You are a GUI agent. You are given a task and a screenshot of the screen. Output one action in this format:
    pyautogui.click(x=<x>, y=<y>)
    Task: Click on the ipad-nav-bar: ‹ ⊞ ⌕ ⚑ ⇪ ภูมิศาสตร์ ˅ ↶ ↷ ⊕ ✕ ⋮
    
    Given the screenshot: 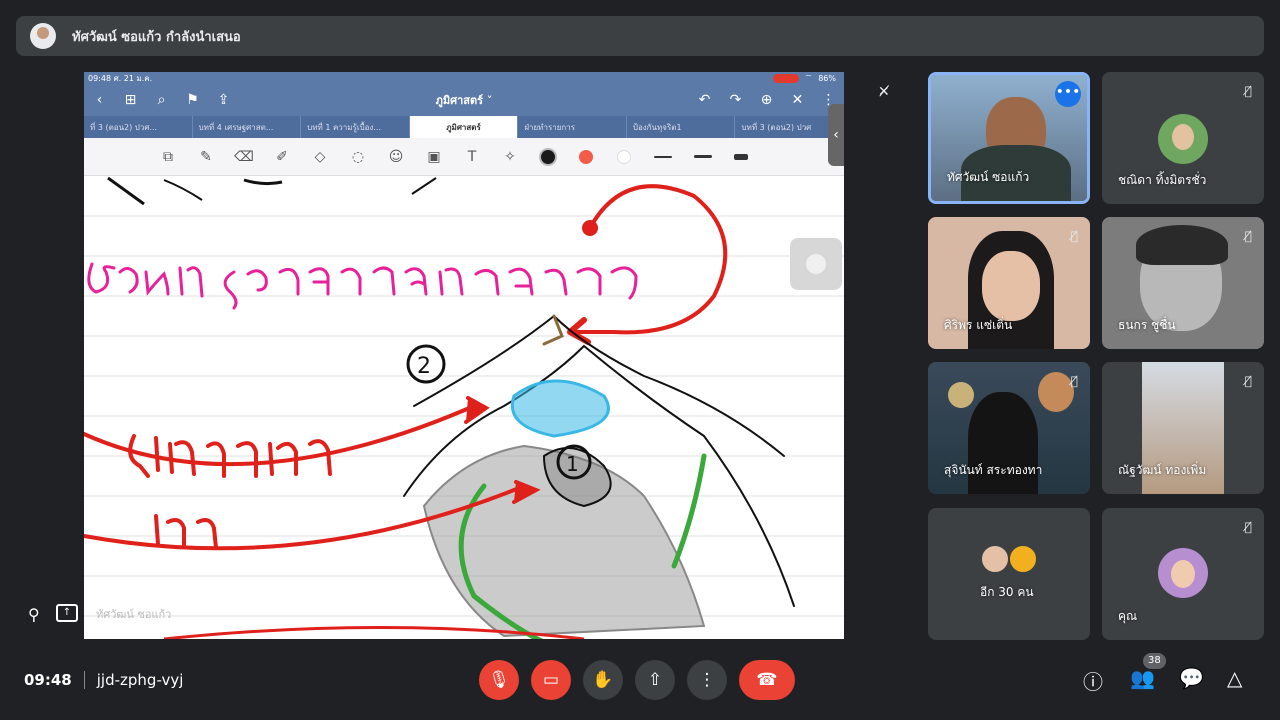 What is the action you would take?
    pyautogui.click(x=464, y=100)
    